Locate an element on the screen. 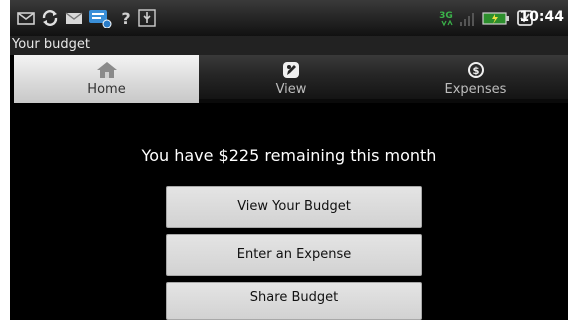 The width and height of the screenshot is (568, 320). enter-expense-button: Enter an Expense is located at coordinates (294, 255).